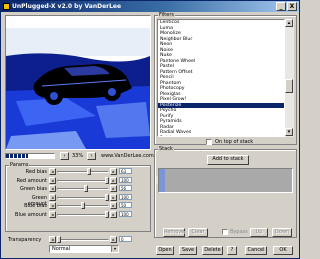 Image resolution: width=320 pixels, height=259 pixels. What do you see at coordinates (35, 206) in the screenshot?
I see `param-label: Blue bias` at bounding box center [35, 206].